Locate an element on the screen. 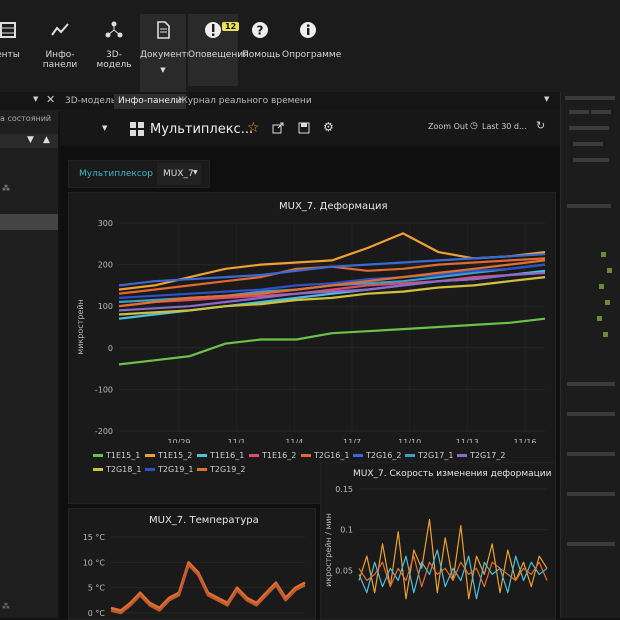 This screenshot has width=620, height=620. x-tick-label: 11/7 is located at coordinates (352, 440).